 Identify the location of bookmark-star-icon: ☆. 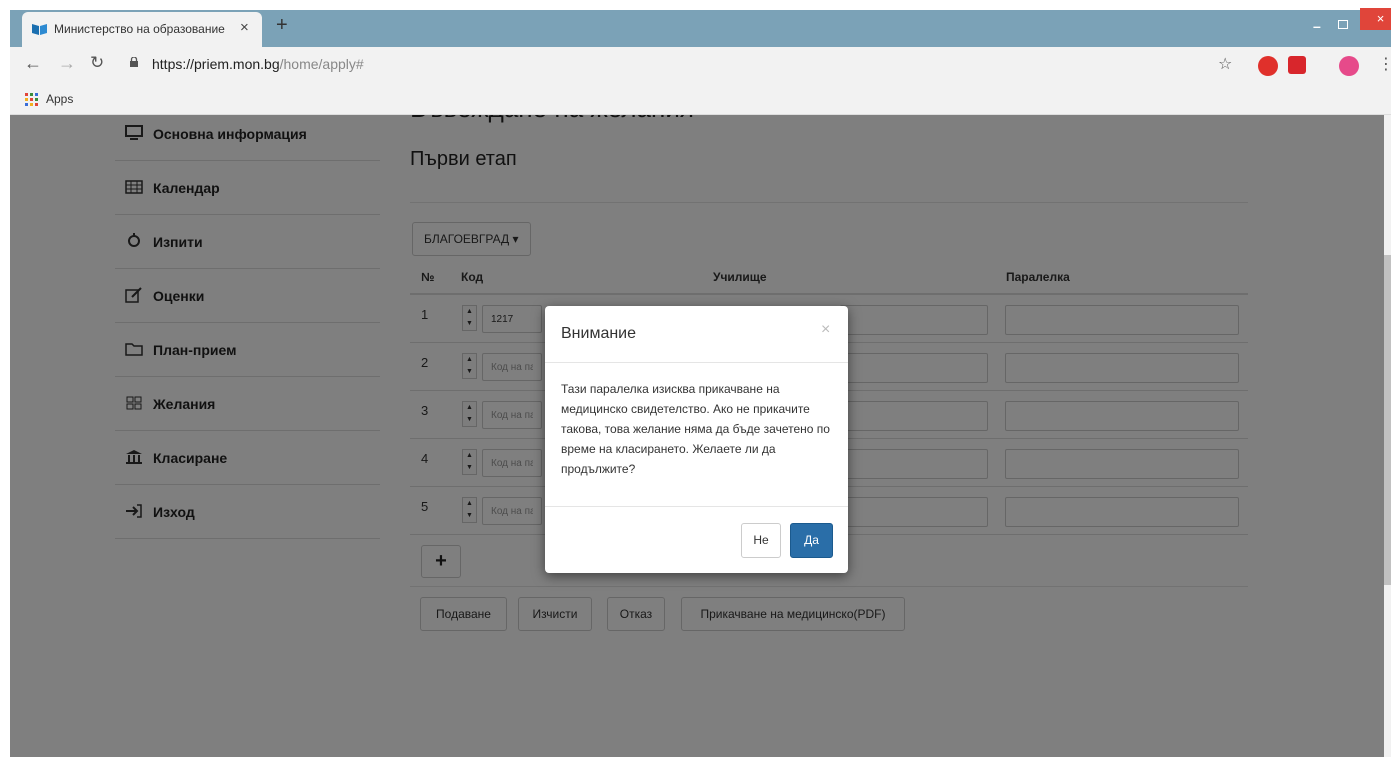
(1225, 64).